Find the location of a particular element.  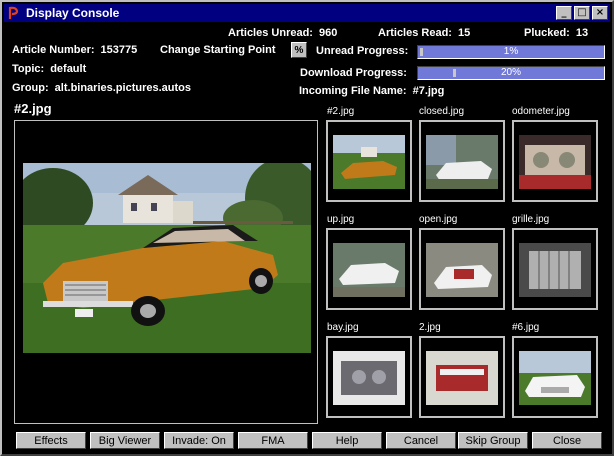

minimize-button: _ is located at coordinates (564, 13).